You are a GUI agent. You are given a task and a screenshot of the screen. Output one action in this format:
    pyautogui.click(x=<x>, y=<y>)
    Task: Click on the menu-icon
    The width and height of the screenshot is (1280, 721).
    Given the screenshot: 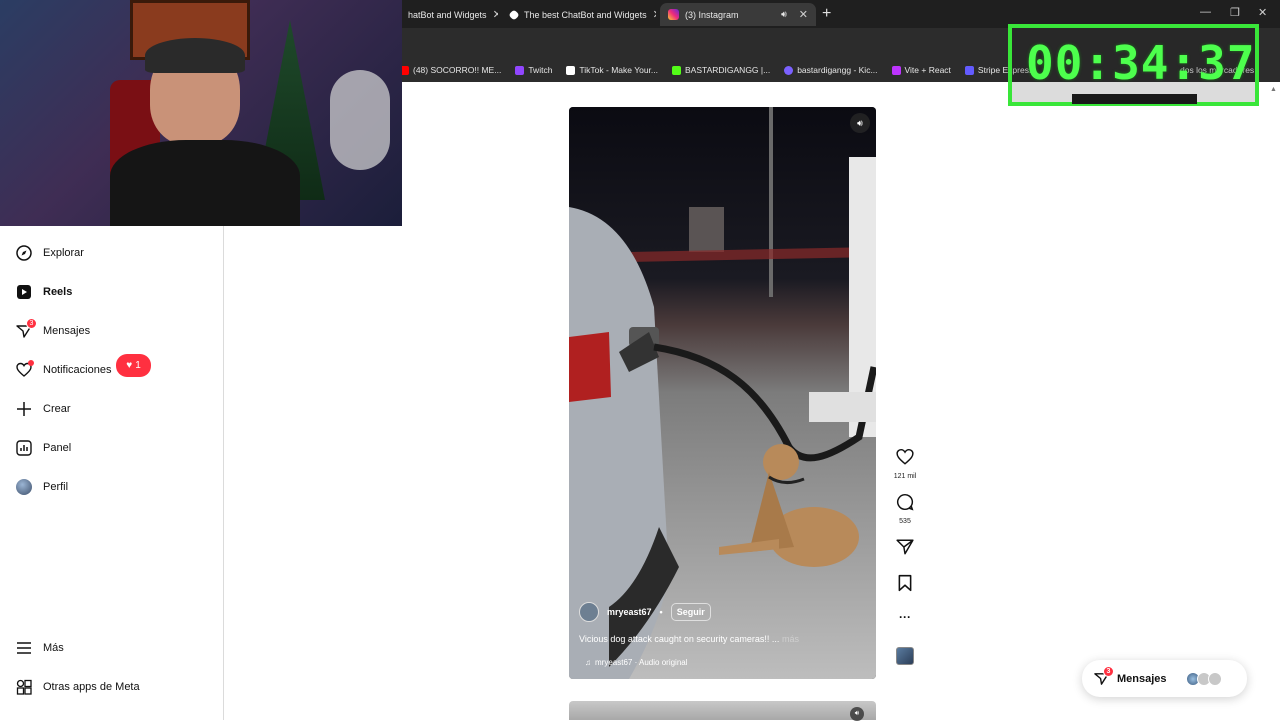 What is the action you would take?
    pyautogui.click(x=24, y=648)
    